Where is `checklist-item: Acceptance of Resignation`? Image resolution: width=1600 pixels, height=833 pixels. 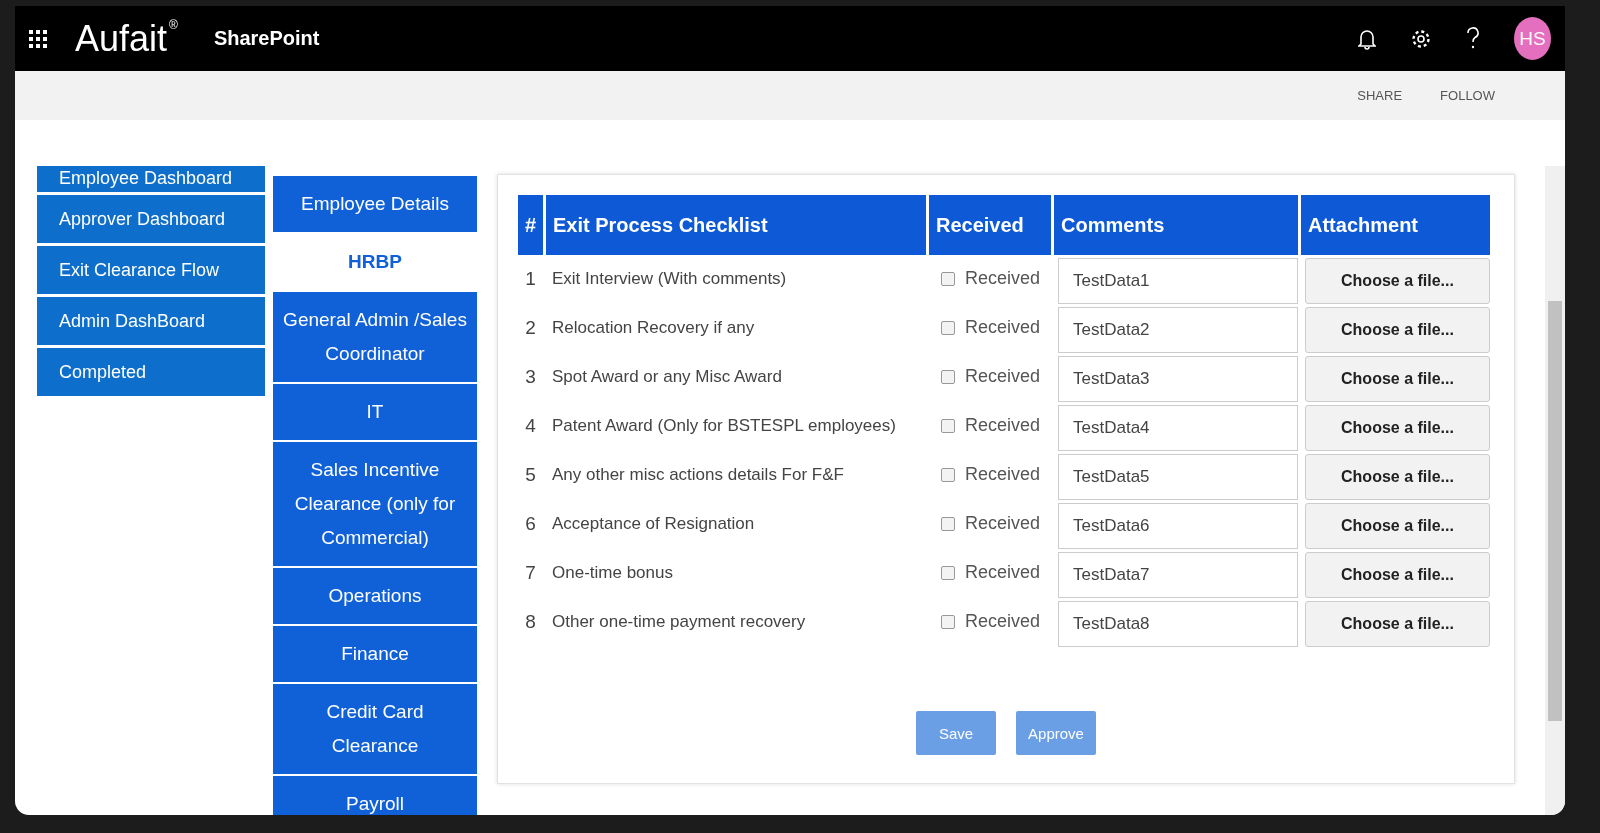
checklist-item: Acceptance of Resignation is located at coordinates (653, 523).